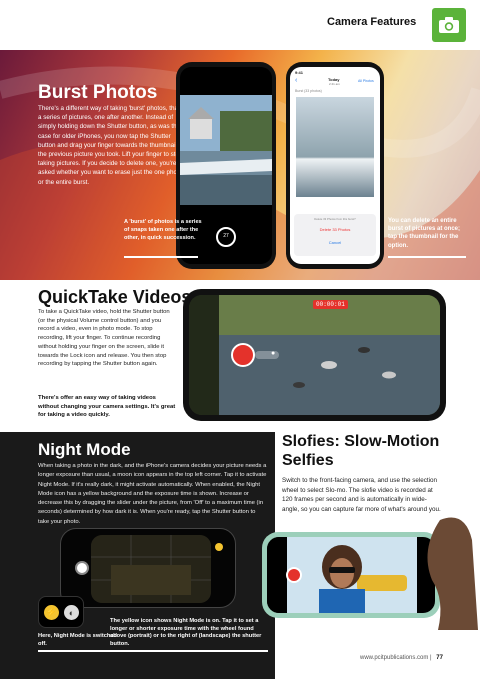 This screenshot has height=679, width=480. I want to click on footer: www.pcitpublications.com | 77, so click(401, 658).